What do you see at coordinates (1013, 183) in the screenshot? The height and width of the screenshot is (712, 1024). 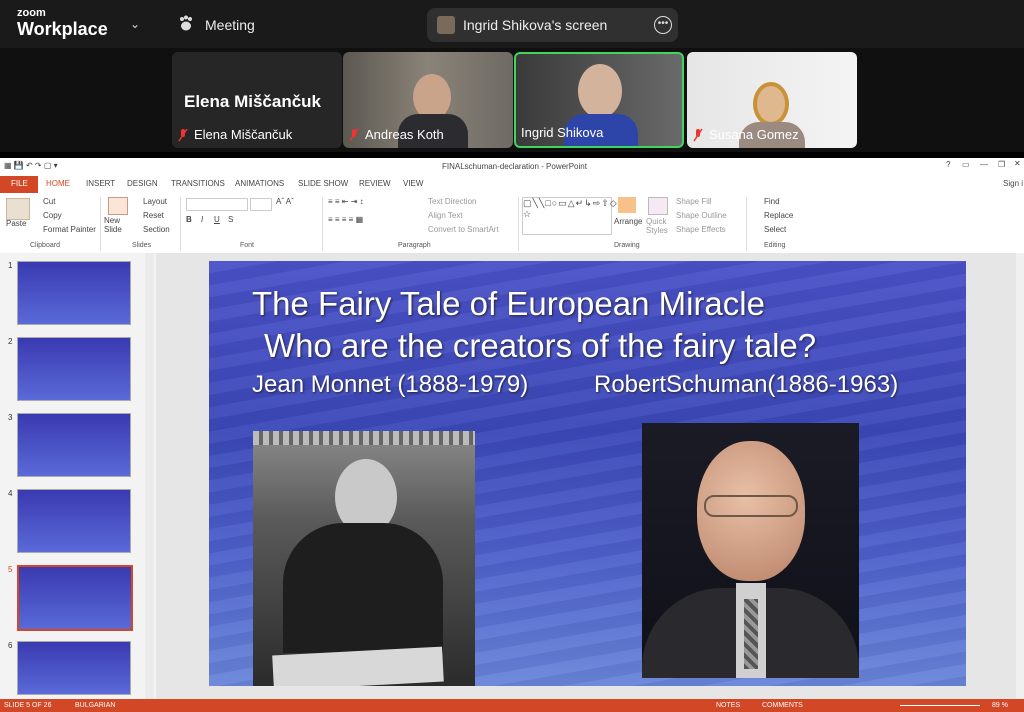 I see `sign-in-link: Sign i` at bounding box center [1013, 183].